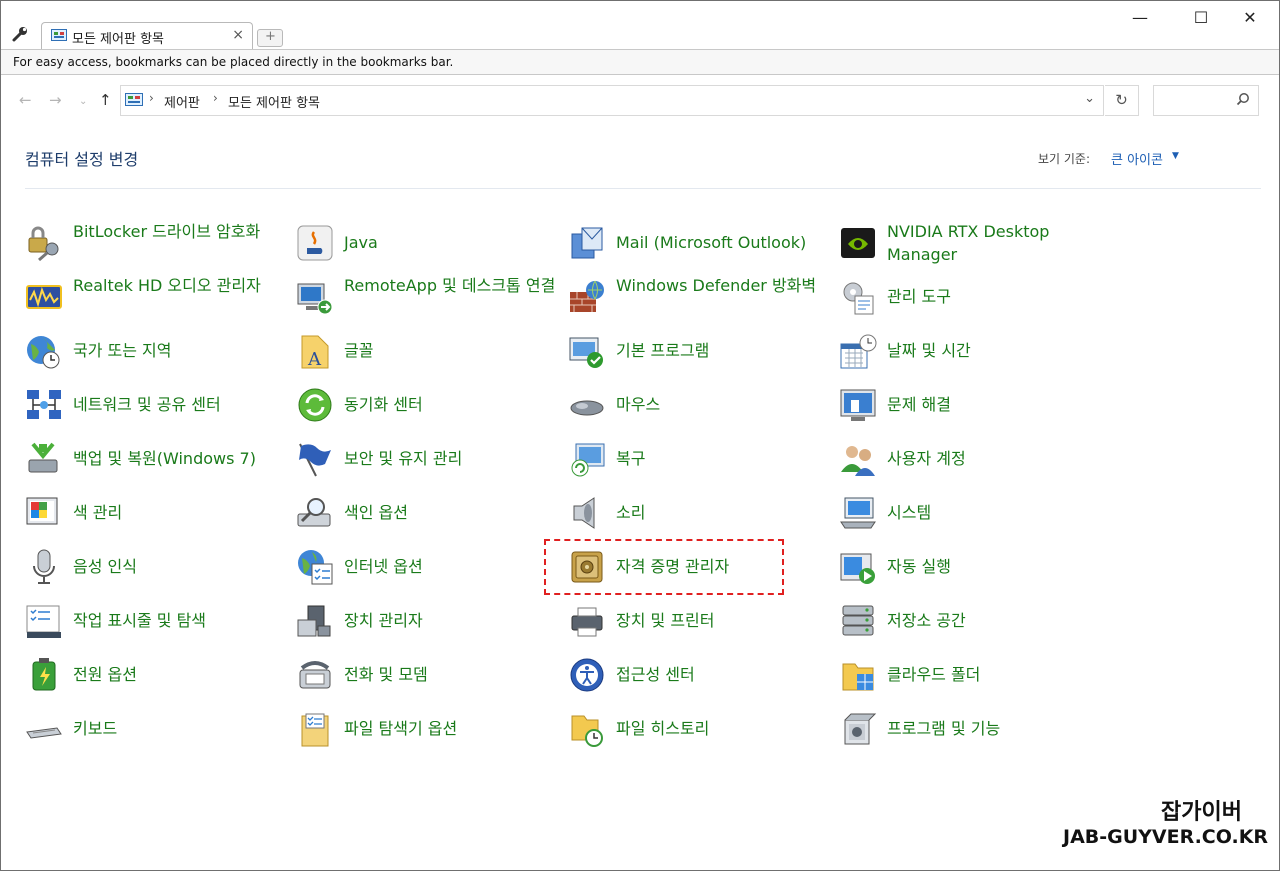 Image resolution: width=1280 pixels, height=871 pixels. What do you see at coordinates (969, 514) in the screenshot?
I see `item-system: 시스템` at bounding box center [969, 514].